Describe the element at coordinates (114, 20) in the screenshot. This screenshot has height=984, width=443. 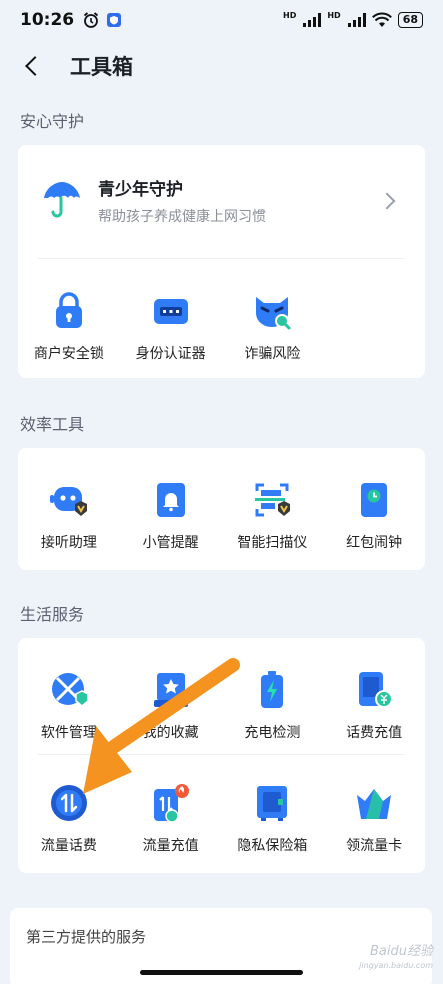
I see `shield-app-icon` at that location.